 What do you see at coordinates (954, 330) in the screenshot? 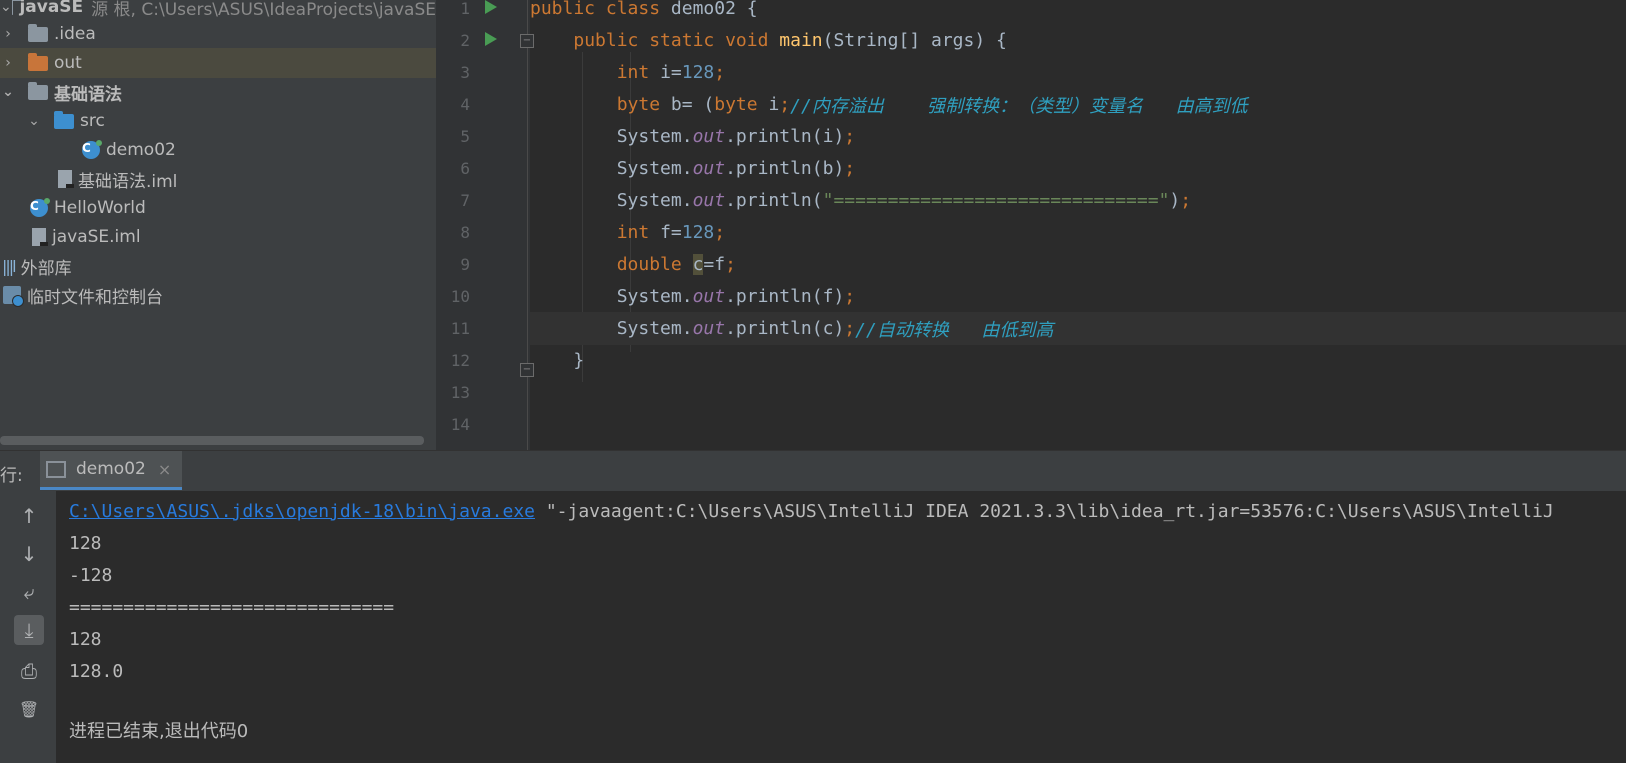
I see `code-token: //自动转换 由低到高` at bounding box center [954, 330].